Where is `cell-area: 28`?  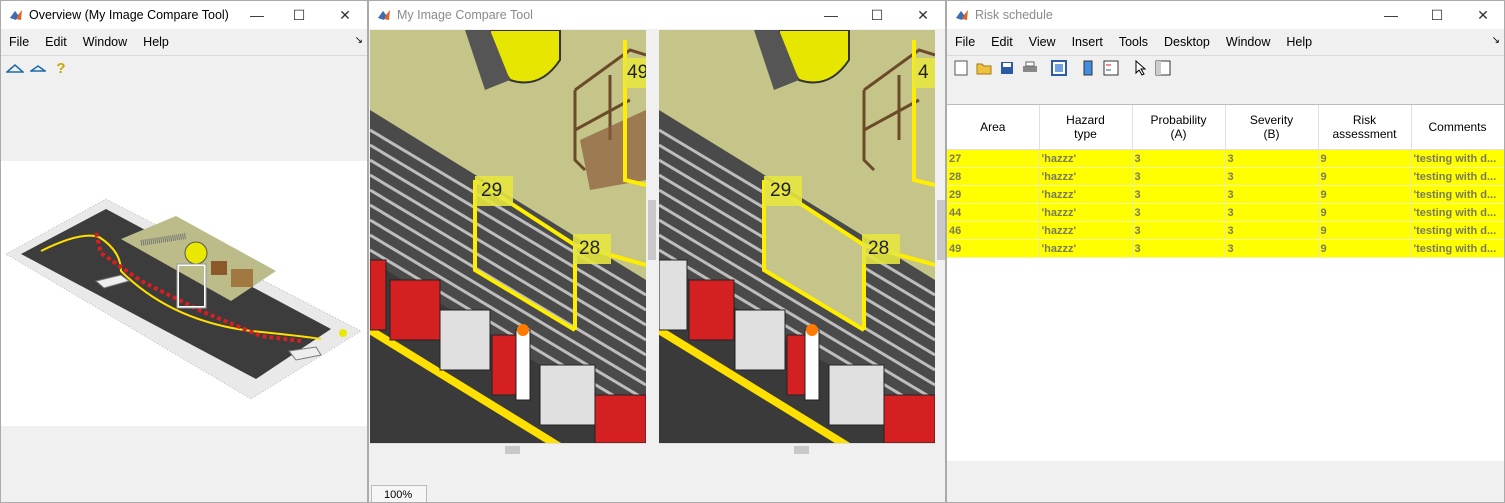
cell-area: 28 is located at coordinates (993, 176).